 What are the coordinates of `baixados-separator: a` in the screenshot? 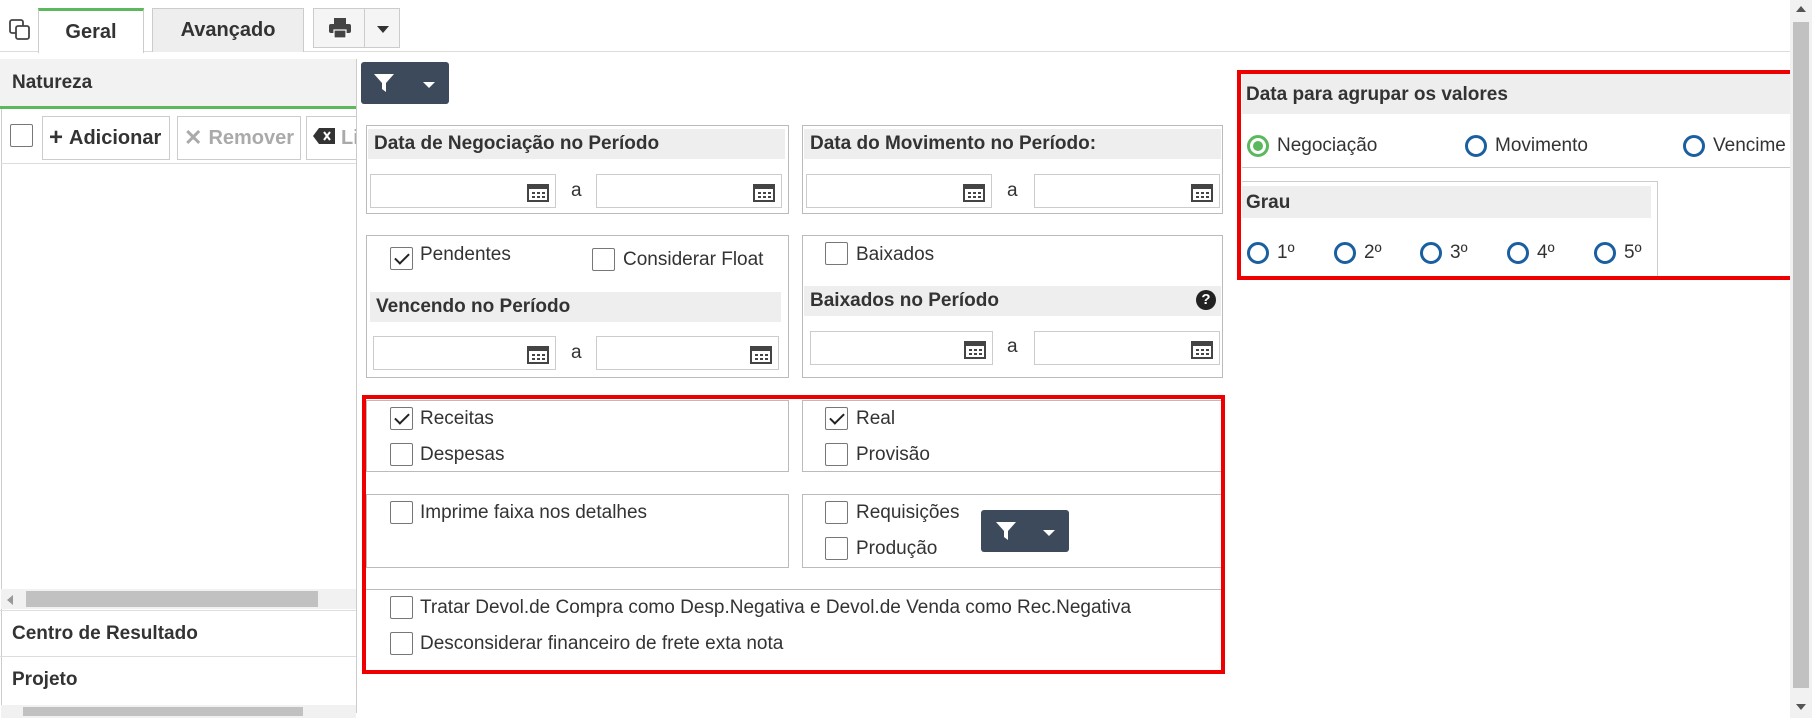 It's located at (1012, 346).